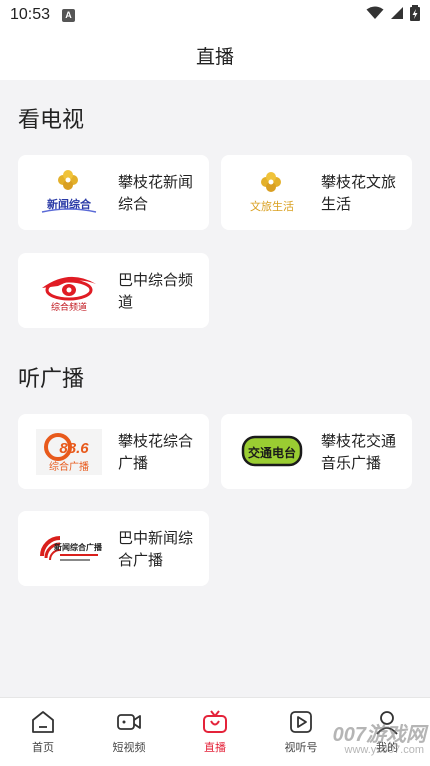 Image resolution: width=430 pixels, height=766 pixels. I want to click on radio-section-title: 听广播, so click(51, 379).